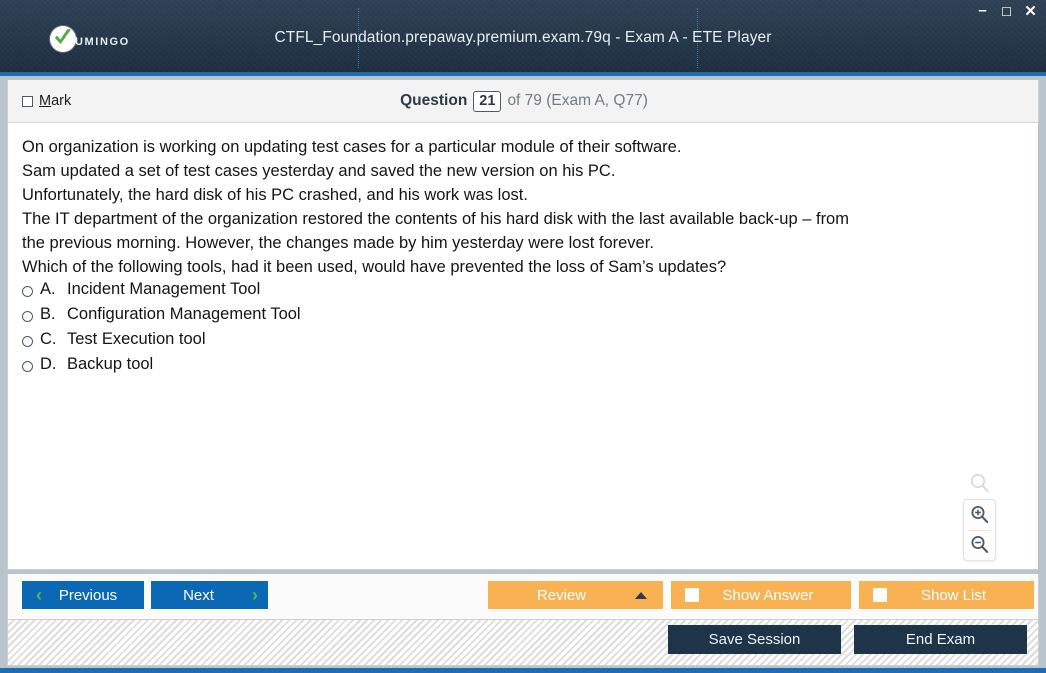 This screenshot has width=1046, height=673. What do you see at coordinates (48, 339) in the screenshot?
I see `option-letter: C.` at bounding box center [48, 339].